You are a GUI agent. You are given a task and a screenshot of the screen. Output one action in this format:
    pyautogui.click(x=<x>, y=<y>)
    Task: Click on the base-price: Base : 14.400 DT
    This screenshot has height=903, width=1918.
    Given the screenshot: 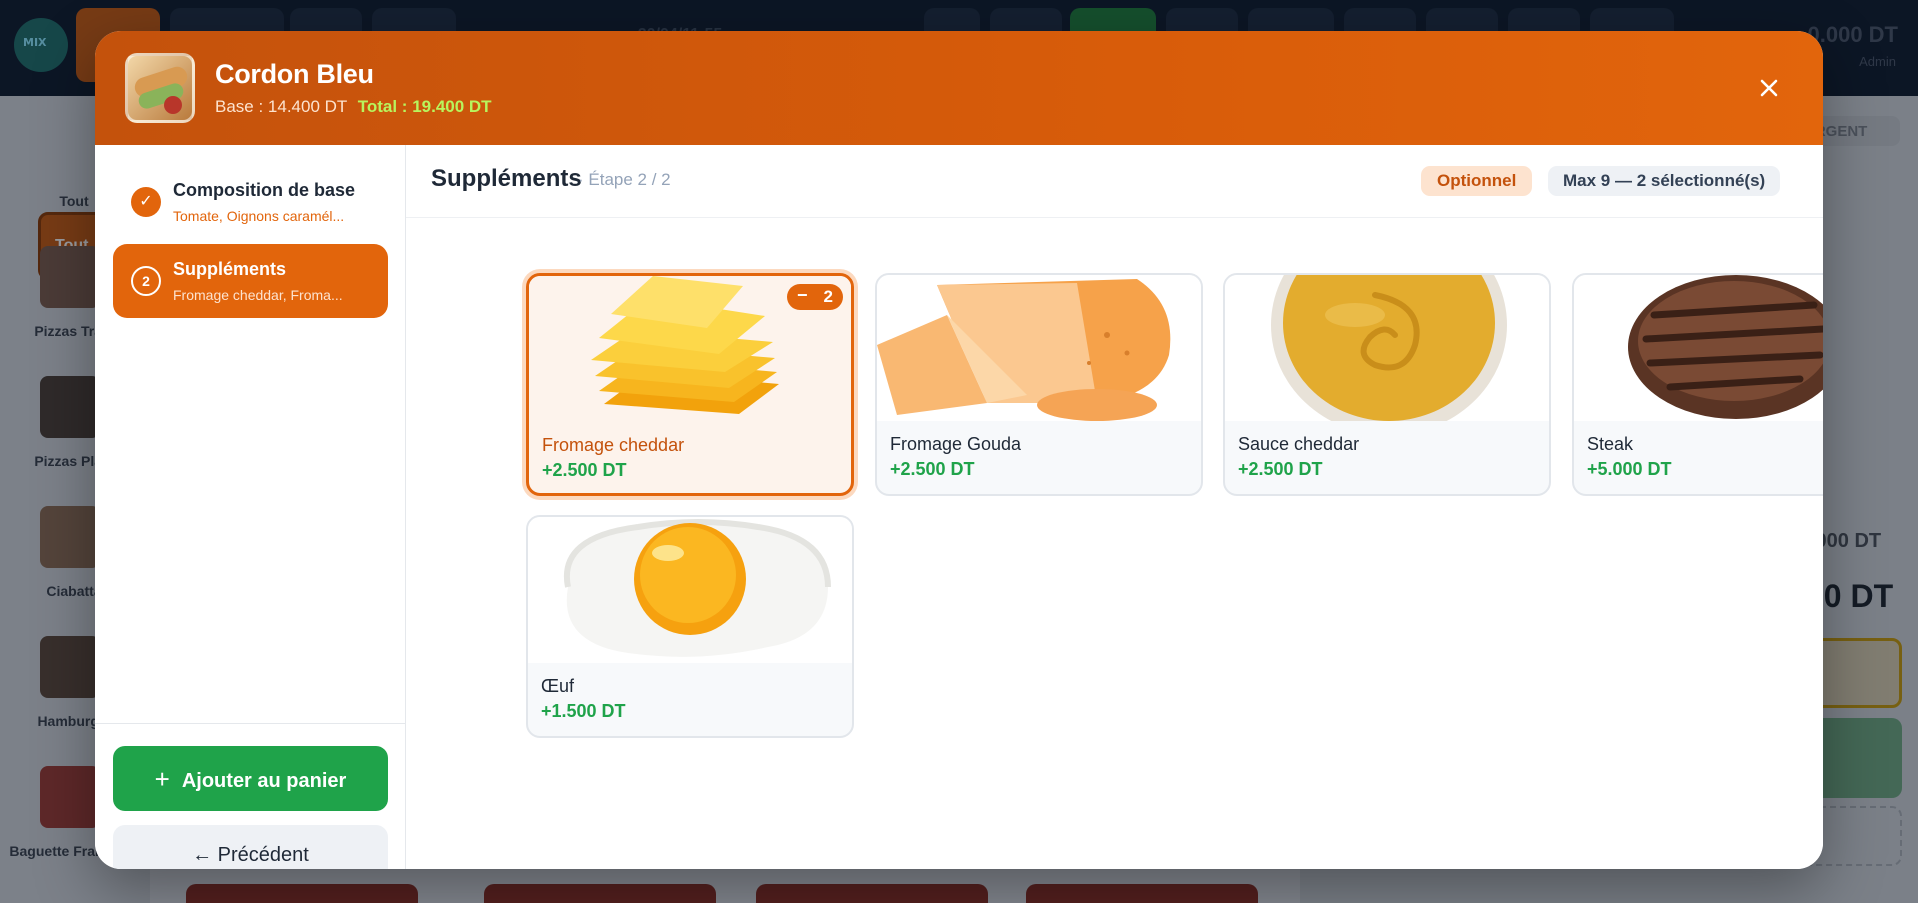 What is the action you would take?
    pyautogui.click(x=281, y=106)
    